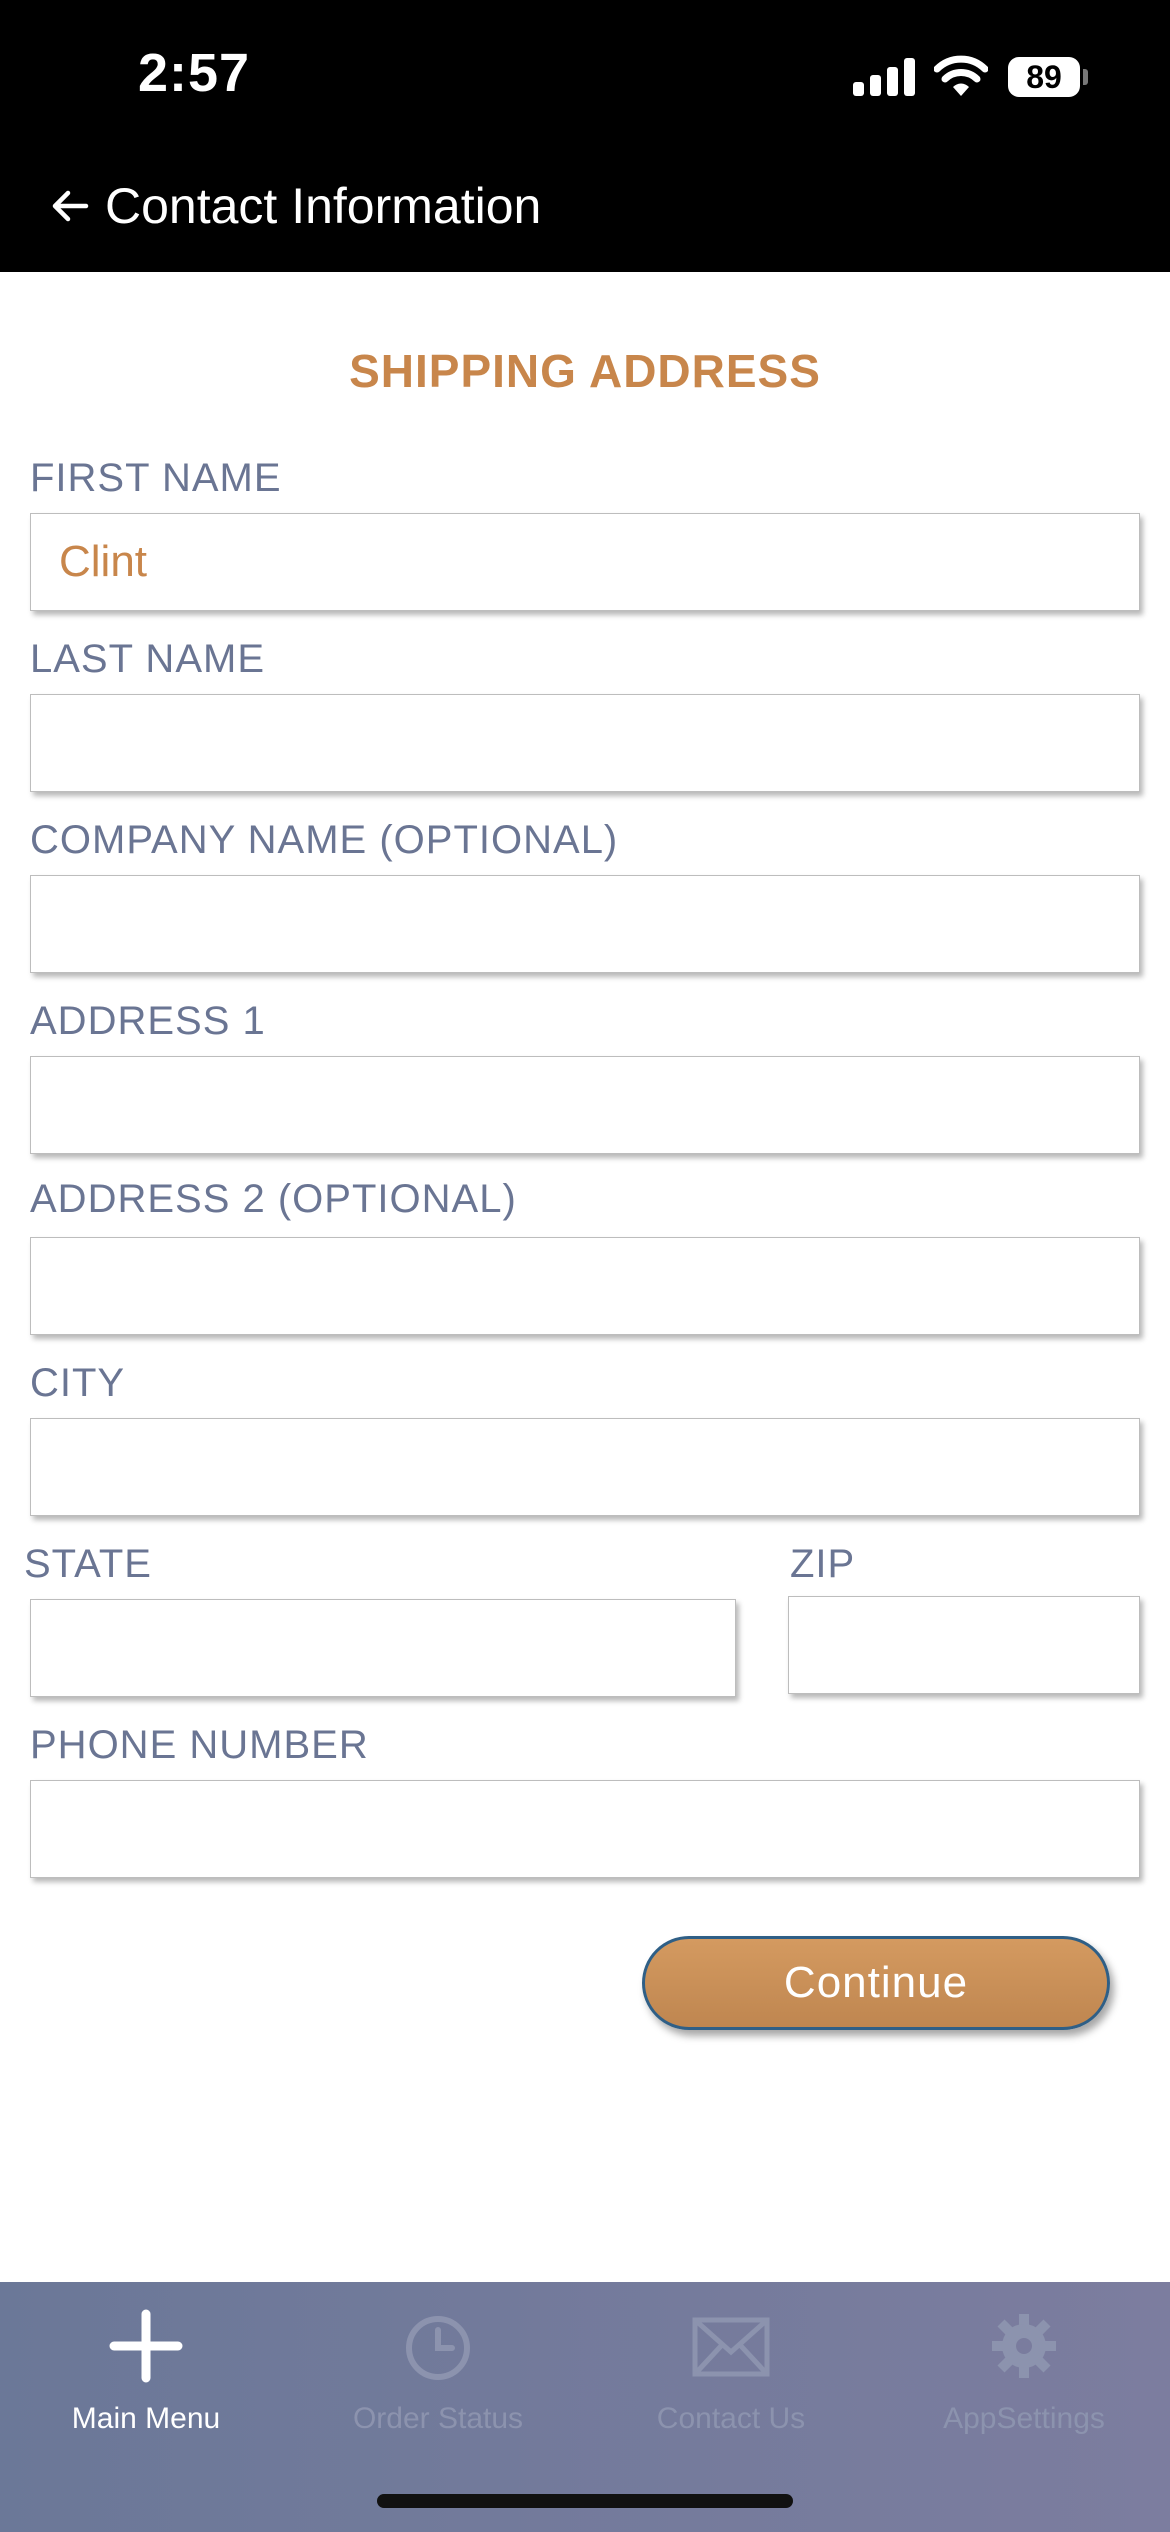 The image size is (1170, 2532). I want to click on company-name-input, so click(585, 924).